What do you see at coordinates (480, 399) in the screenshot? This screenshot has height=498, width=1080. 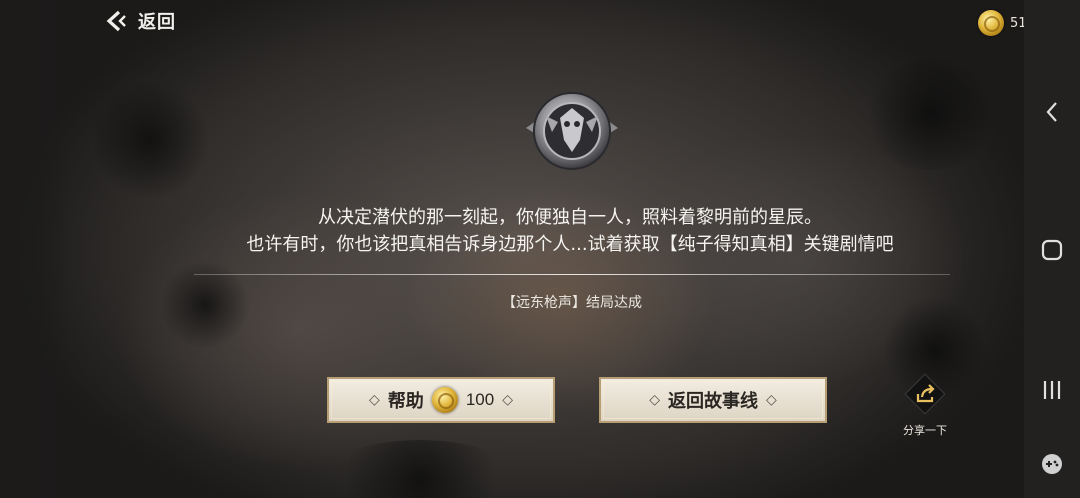 I see `help-cost: 100` at bounding box center [480, 399].